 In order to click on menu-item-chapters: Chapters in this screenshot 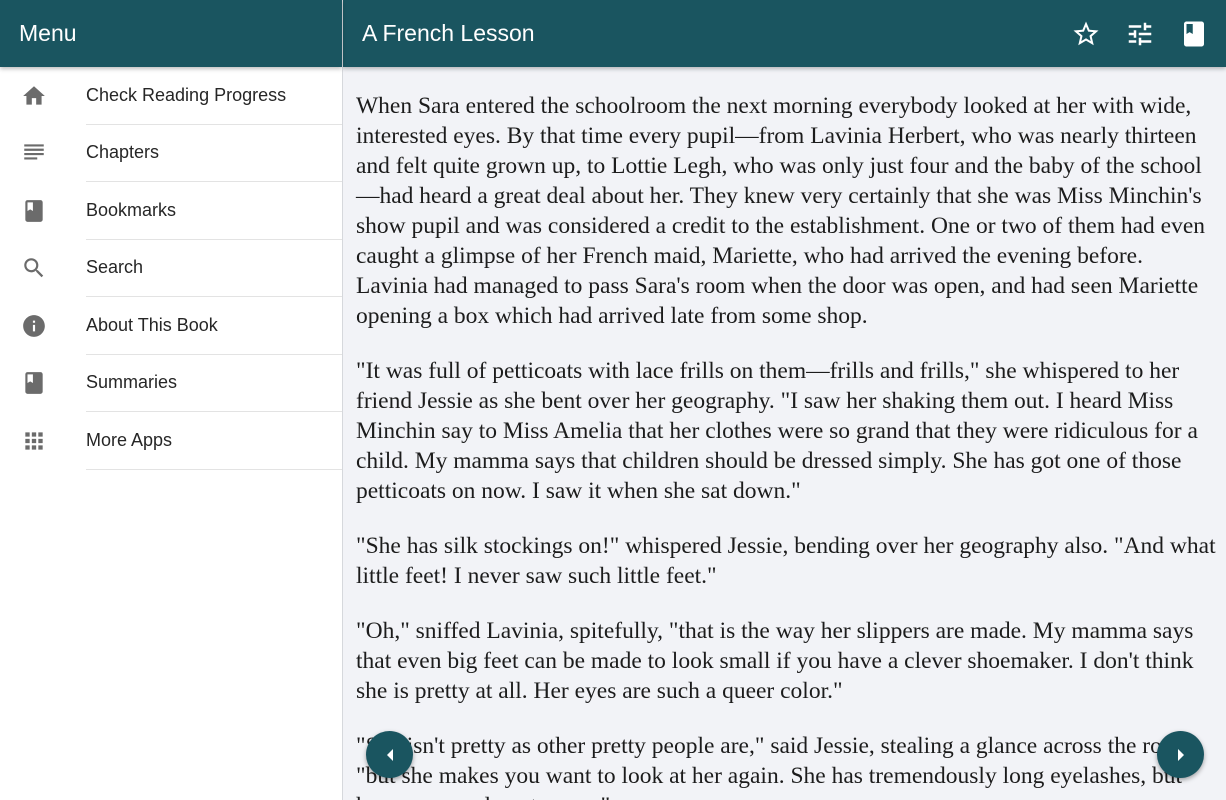, I will do `click(171, 153)`.